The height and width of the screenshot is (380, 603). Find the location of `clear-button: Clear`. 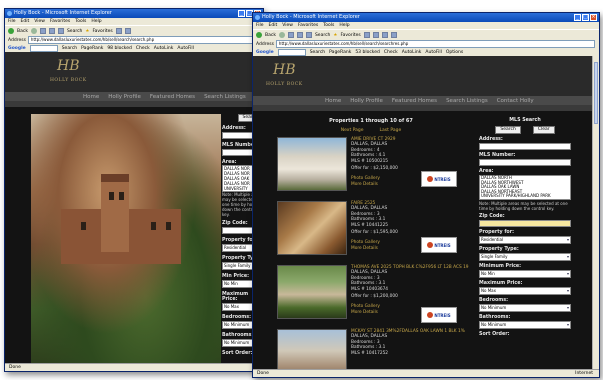

clear-button: Clear is located at coordinates (543, 130).